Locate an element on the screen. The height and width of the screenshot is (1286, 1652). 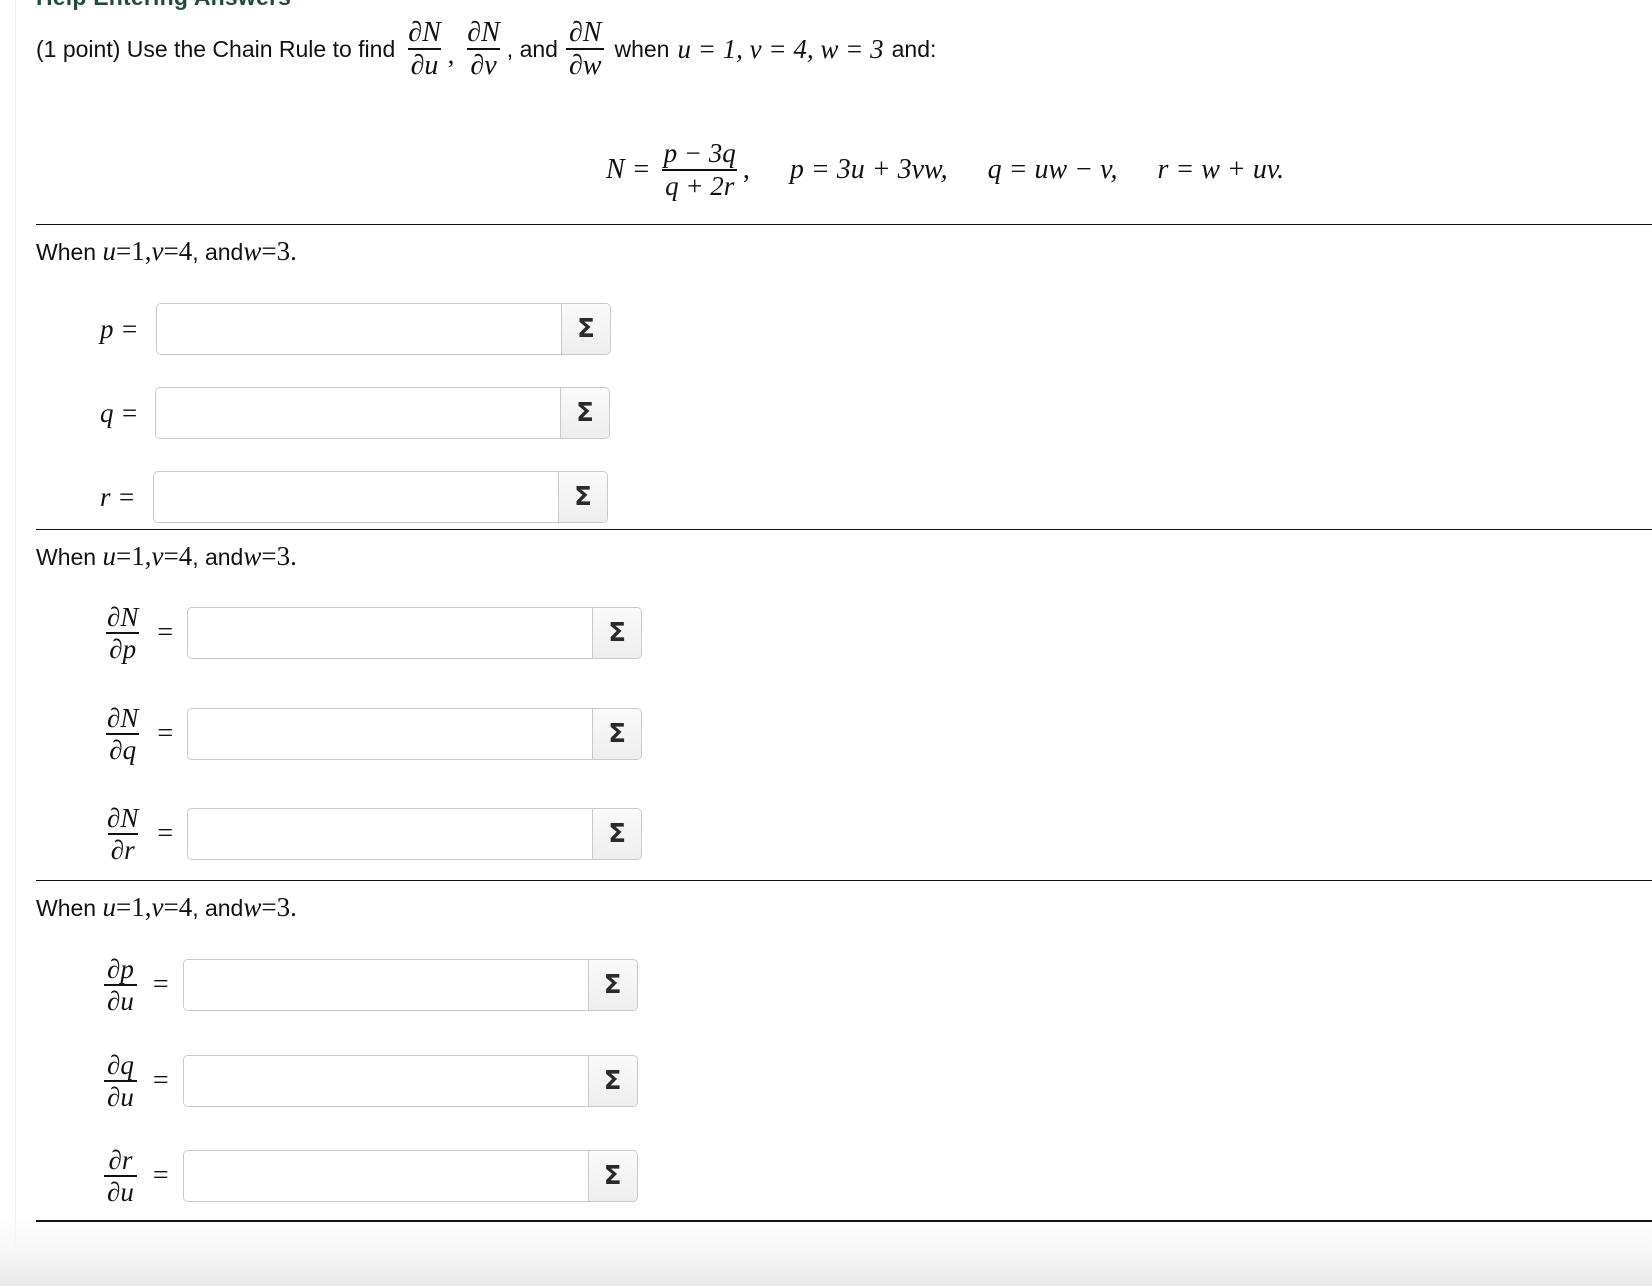
q-definition: q = uw − v, is located at coordinates (1052, 169).